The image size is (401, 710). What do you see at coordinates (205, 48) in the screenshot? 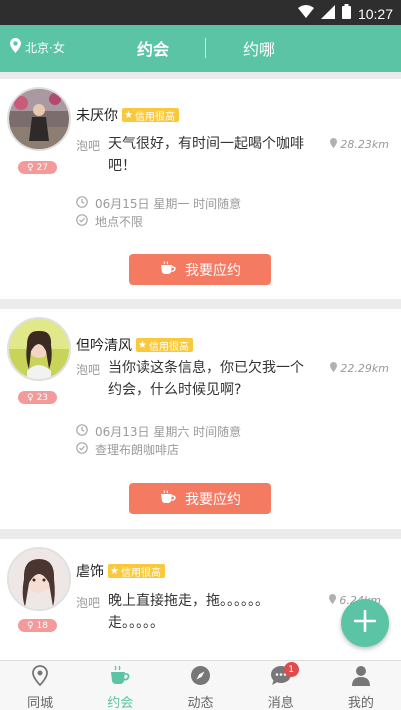
I see `tab-divider` at bounding box center [205, 48].